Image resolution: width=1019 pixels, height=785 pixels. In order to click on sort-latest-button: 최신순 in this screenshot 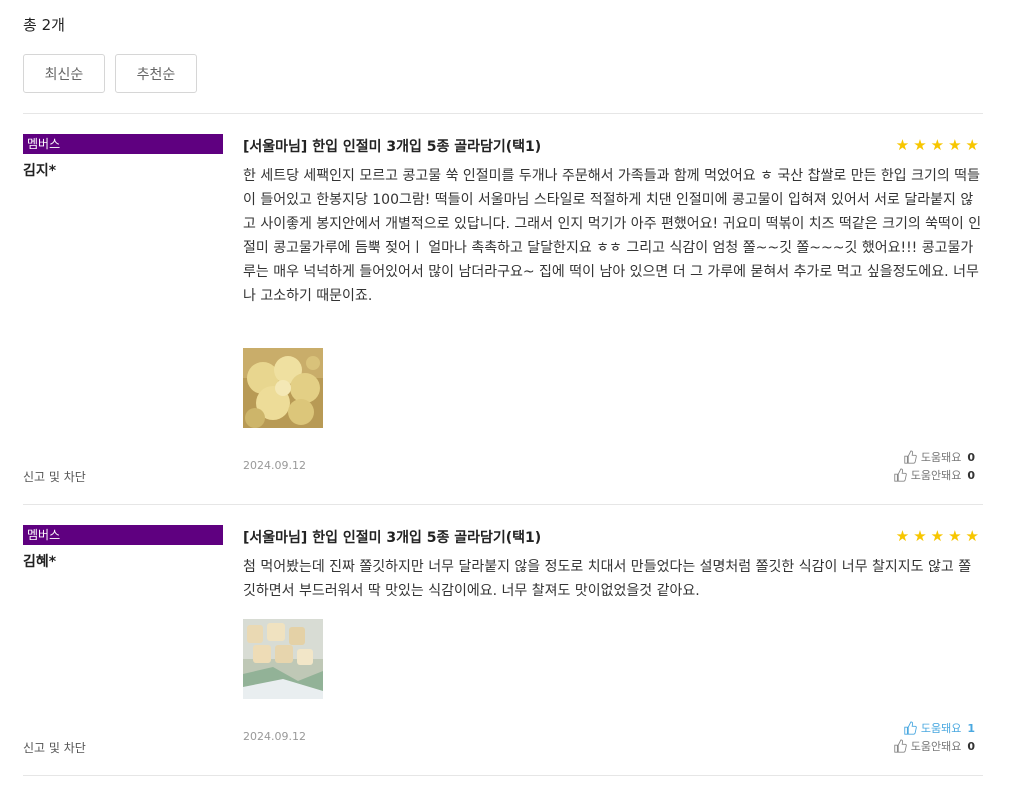, I will do `click(64, 73)`.